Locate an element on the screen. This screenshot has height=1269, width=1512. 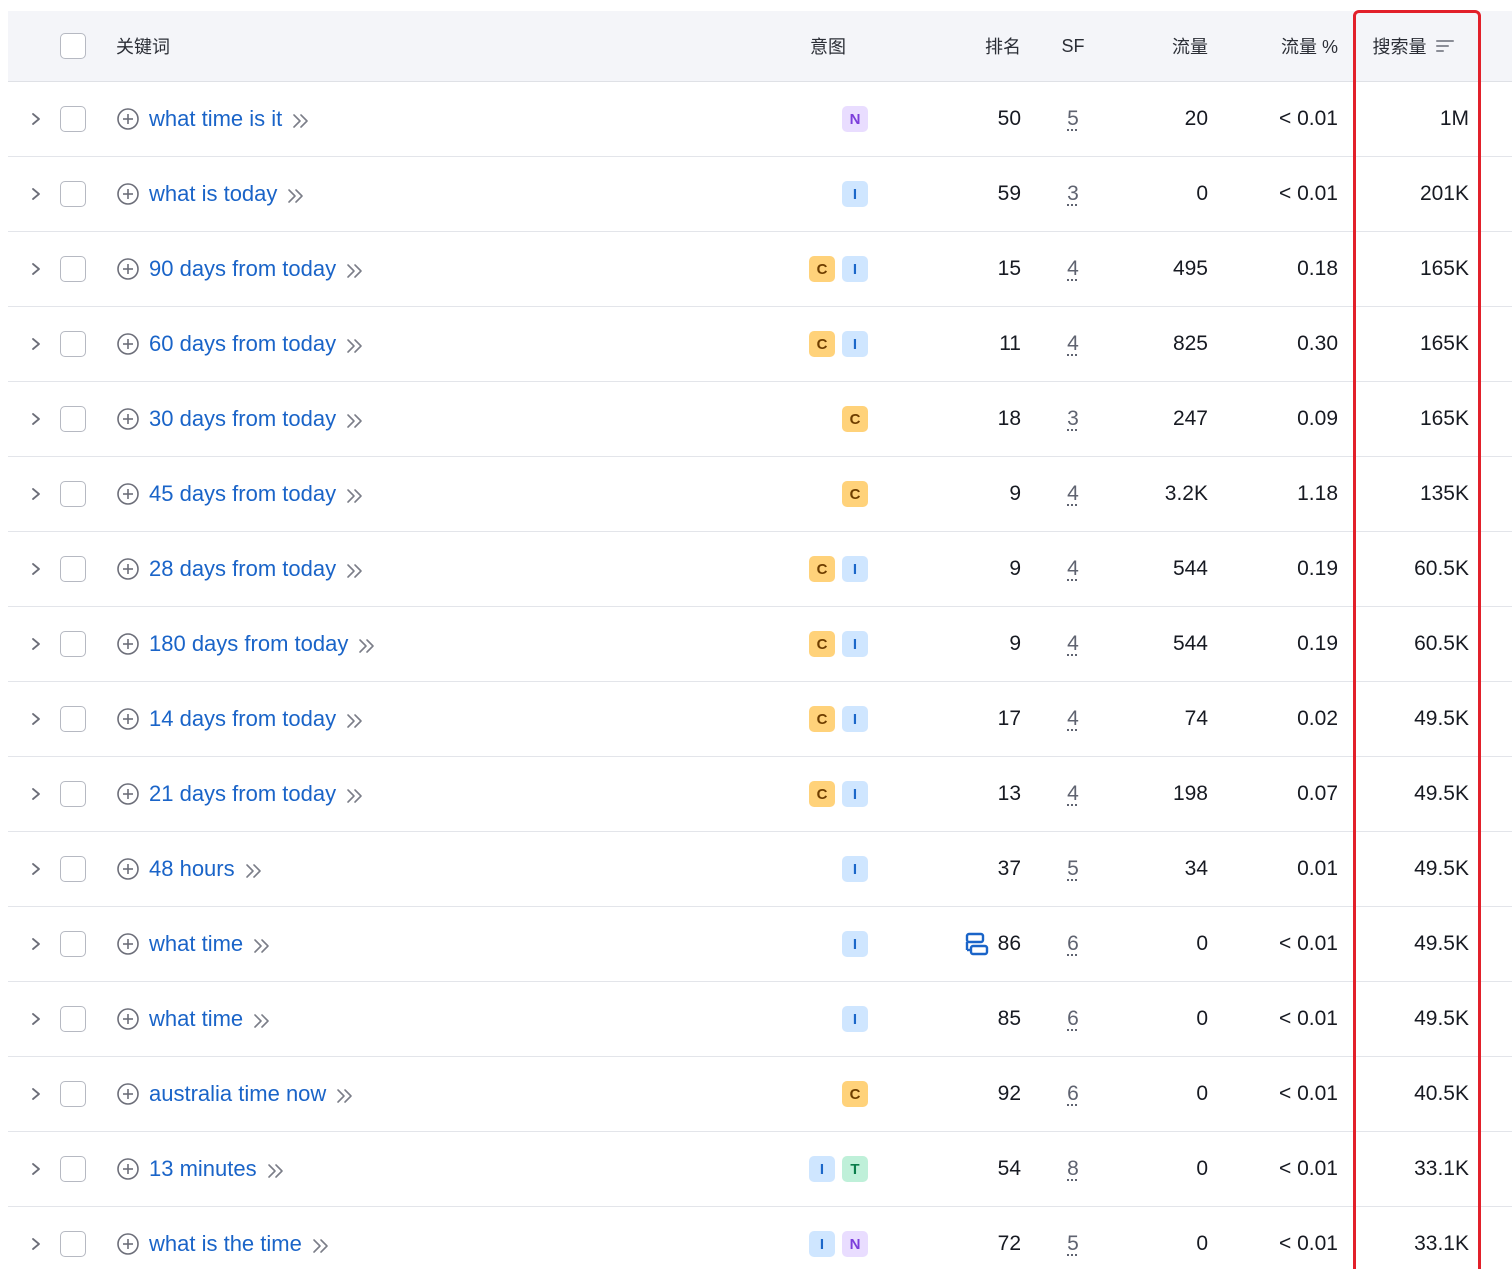
header-sf: SF is located at coordinates (1073, 46).